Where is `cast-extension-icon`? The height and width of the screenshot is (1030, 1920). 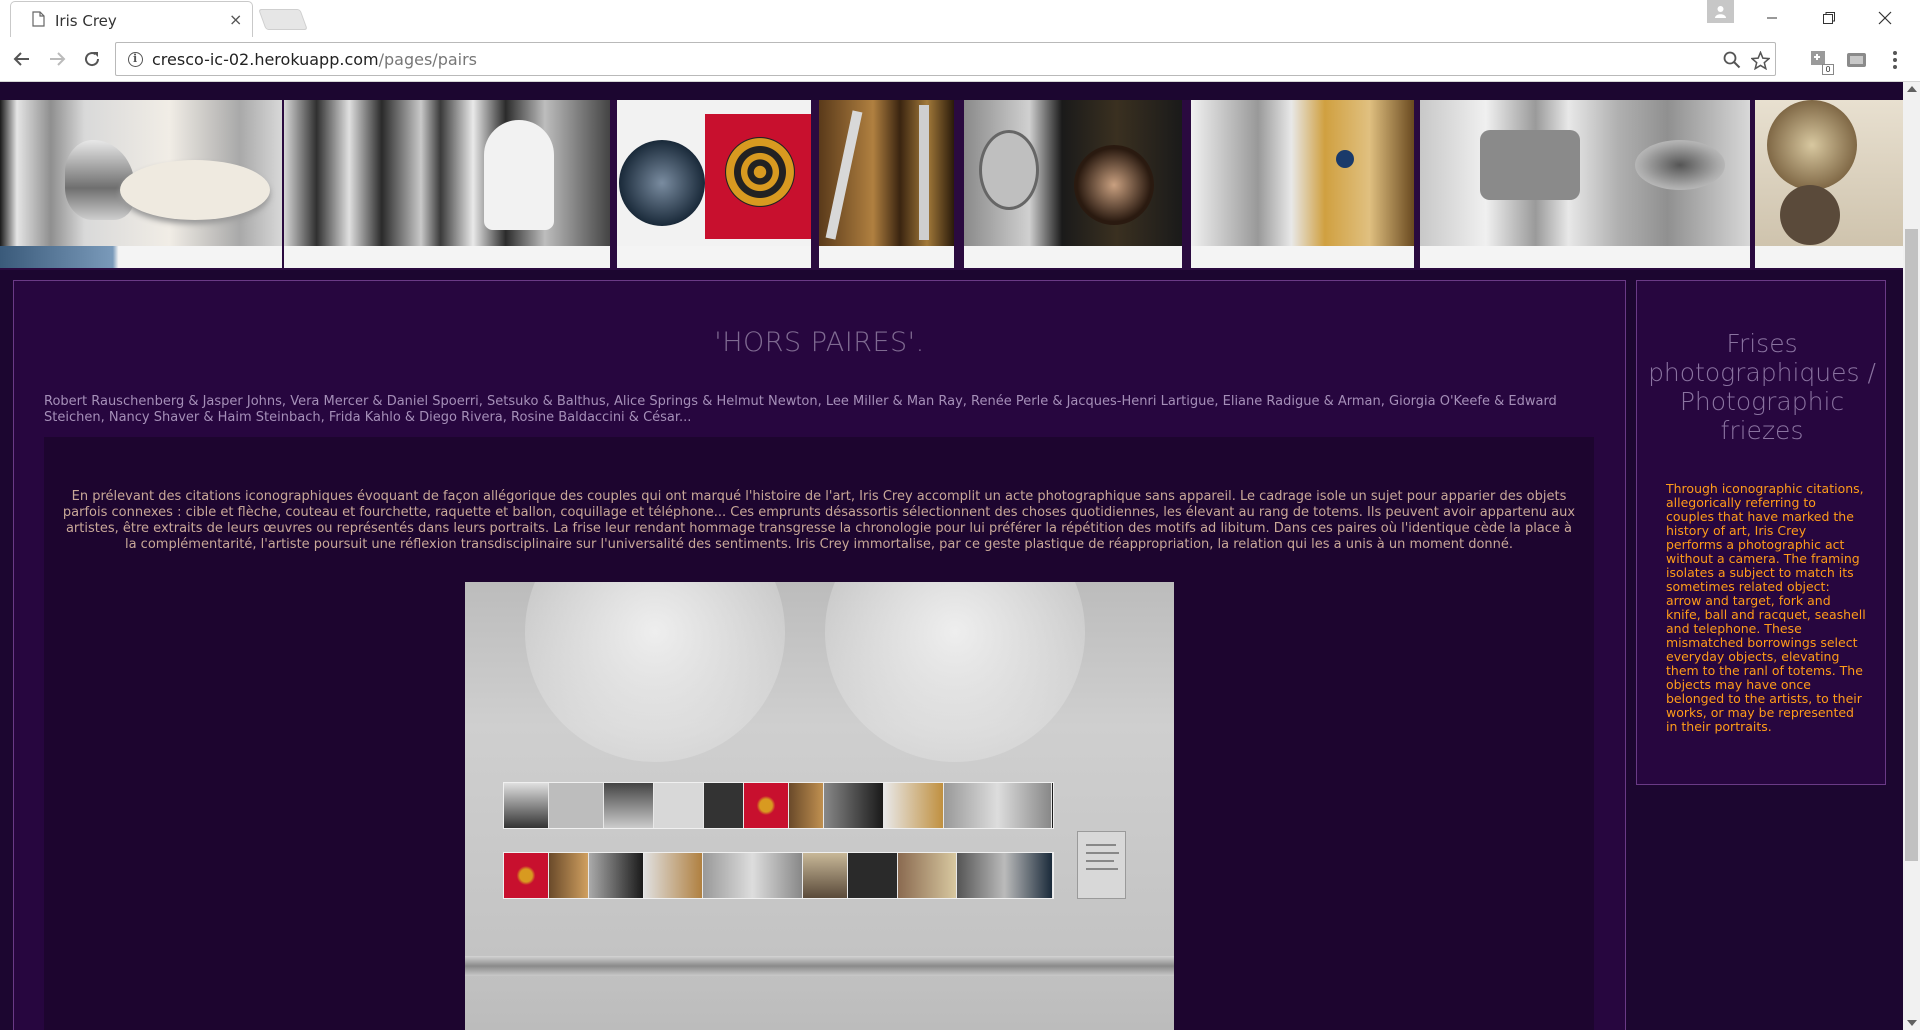 cast-extension-icon is located at coordinates (1857, 60).